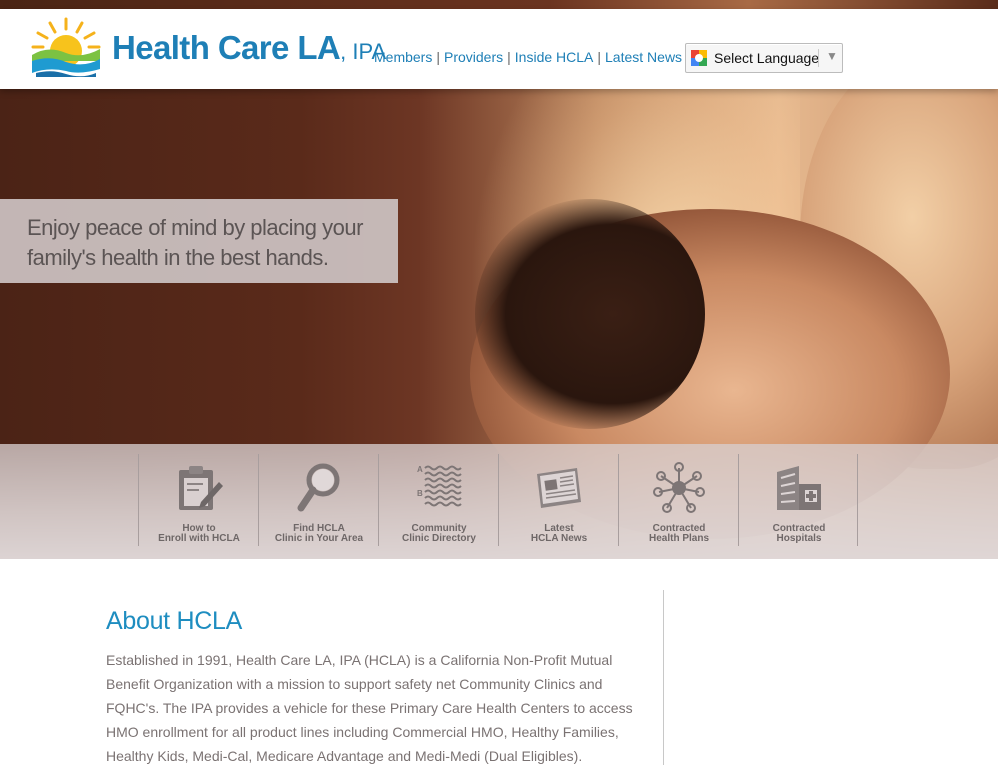 Image resolution: width=998 pixels, height=765 pixels. I want to click on quick-link-label: How to Enroll with HCLA, so click(199, 533).